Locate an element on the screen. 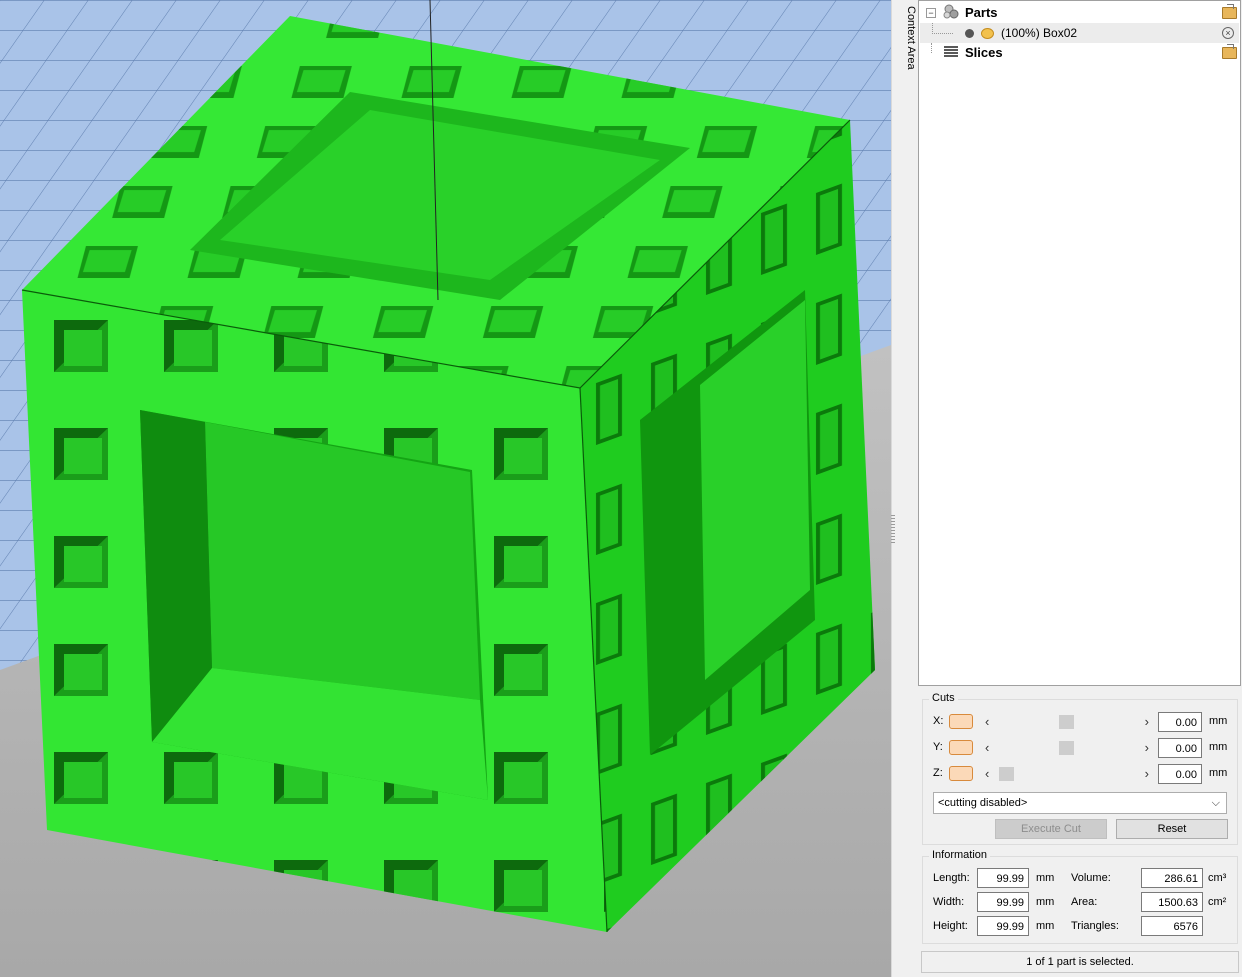 This screenshot has width=1242, height=977. length-label: Length: is located at coordinates (951, 878).